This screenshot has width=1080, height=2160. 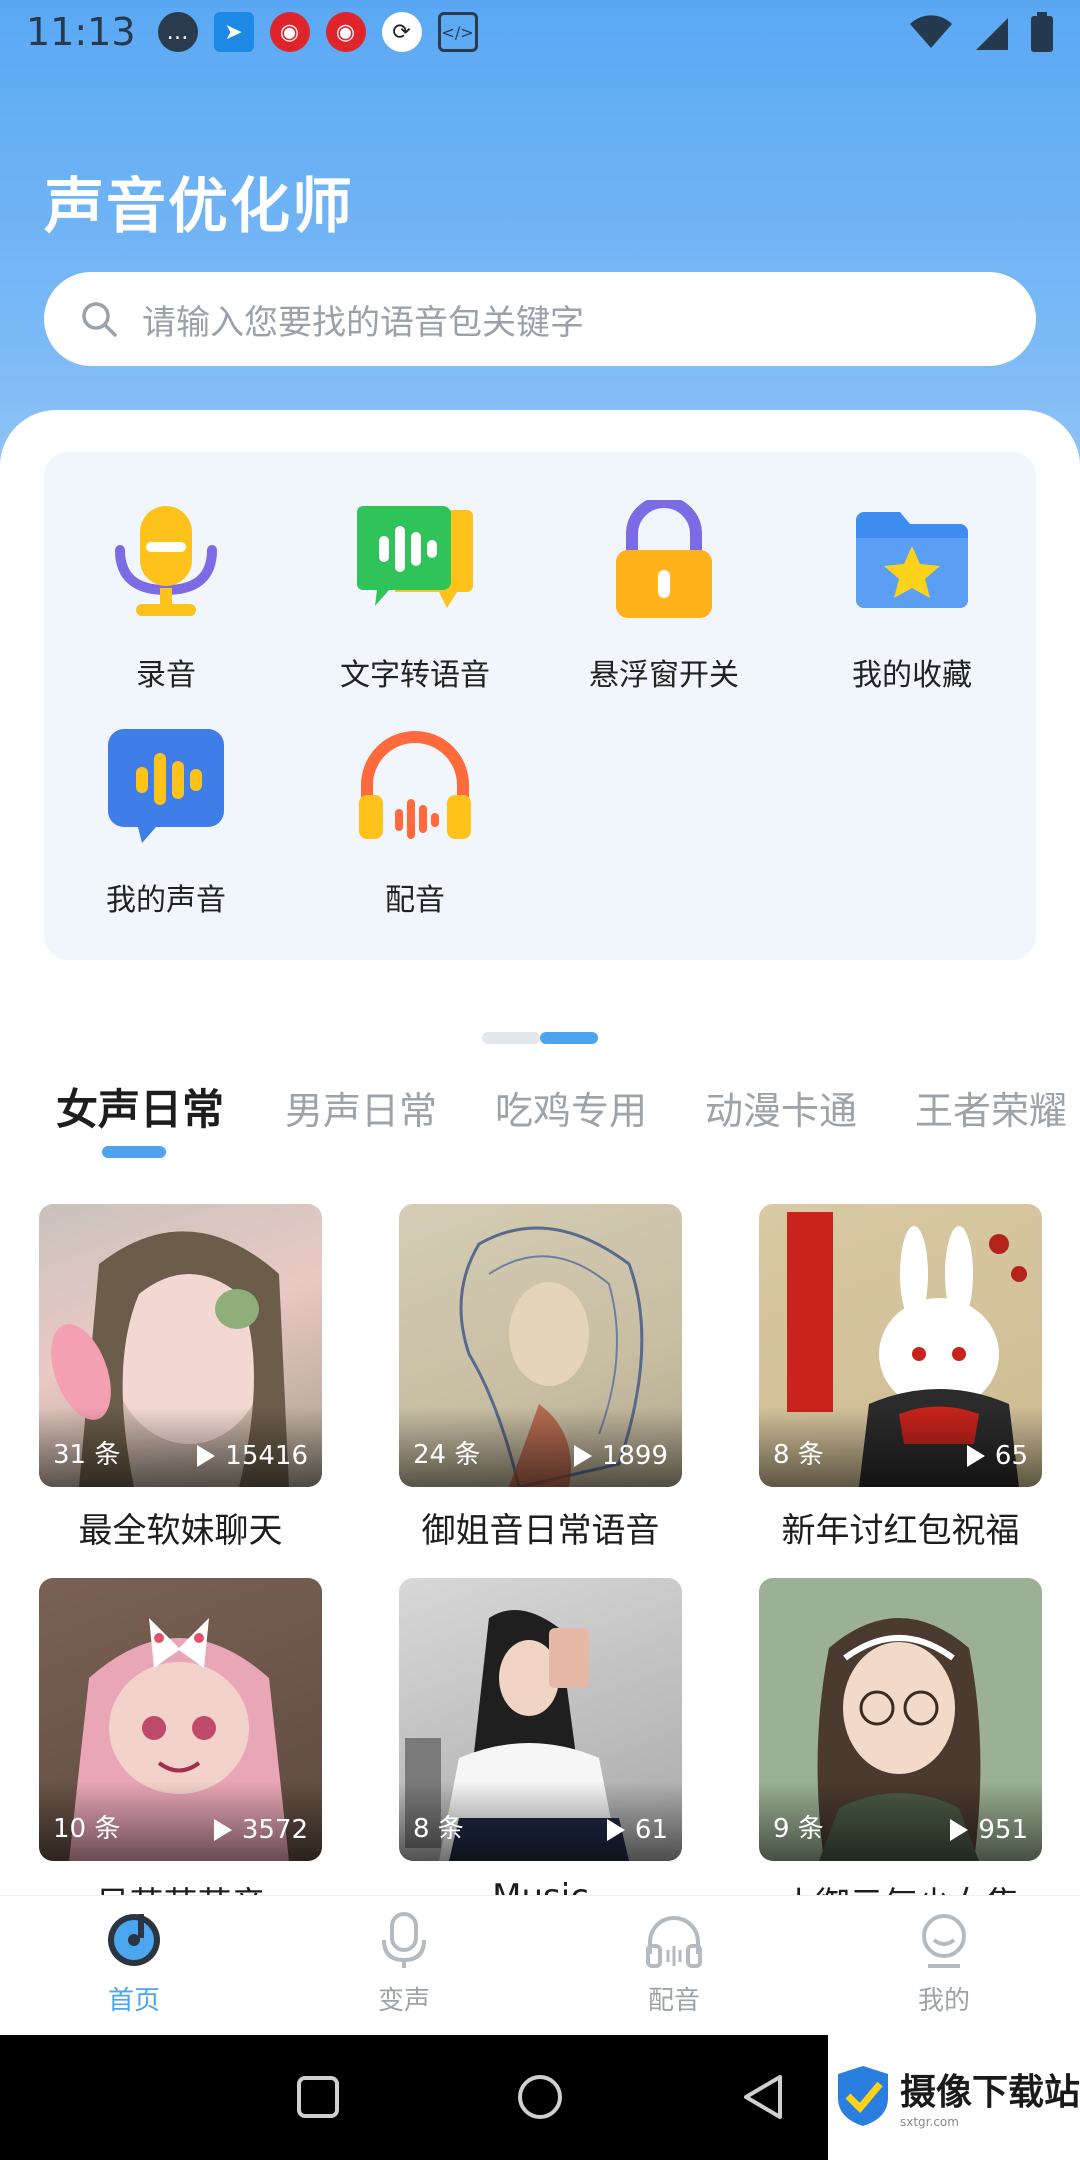 I want to click on signal-icon, so click(x=992, y=34).